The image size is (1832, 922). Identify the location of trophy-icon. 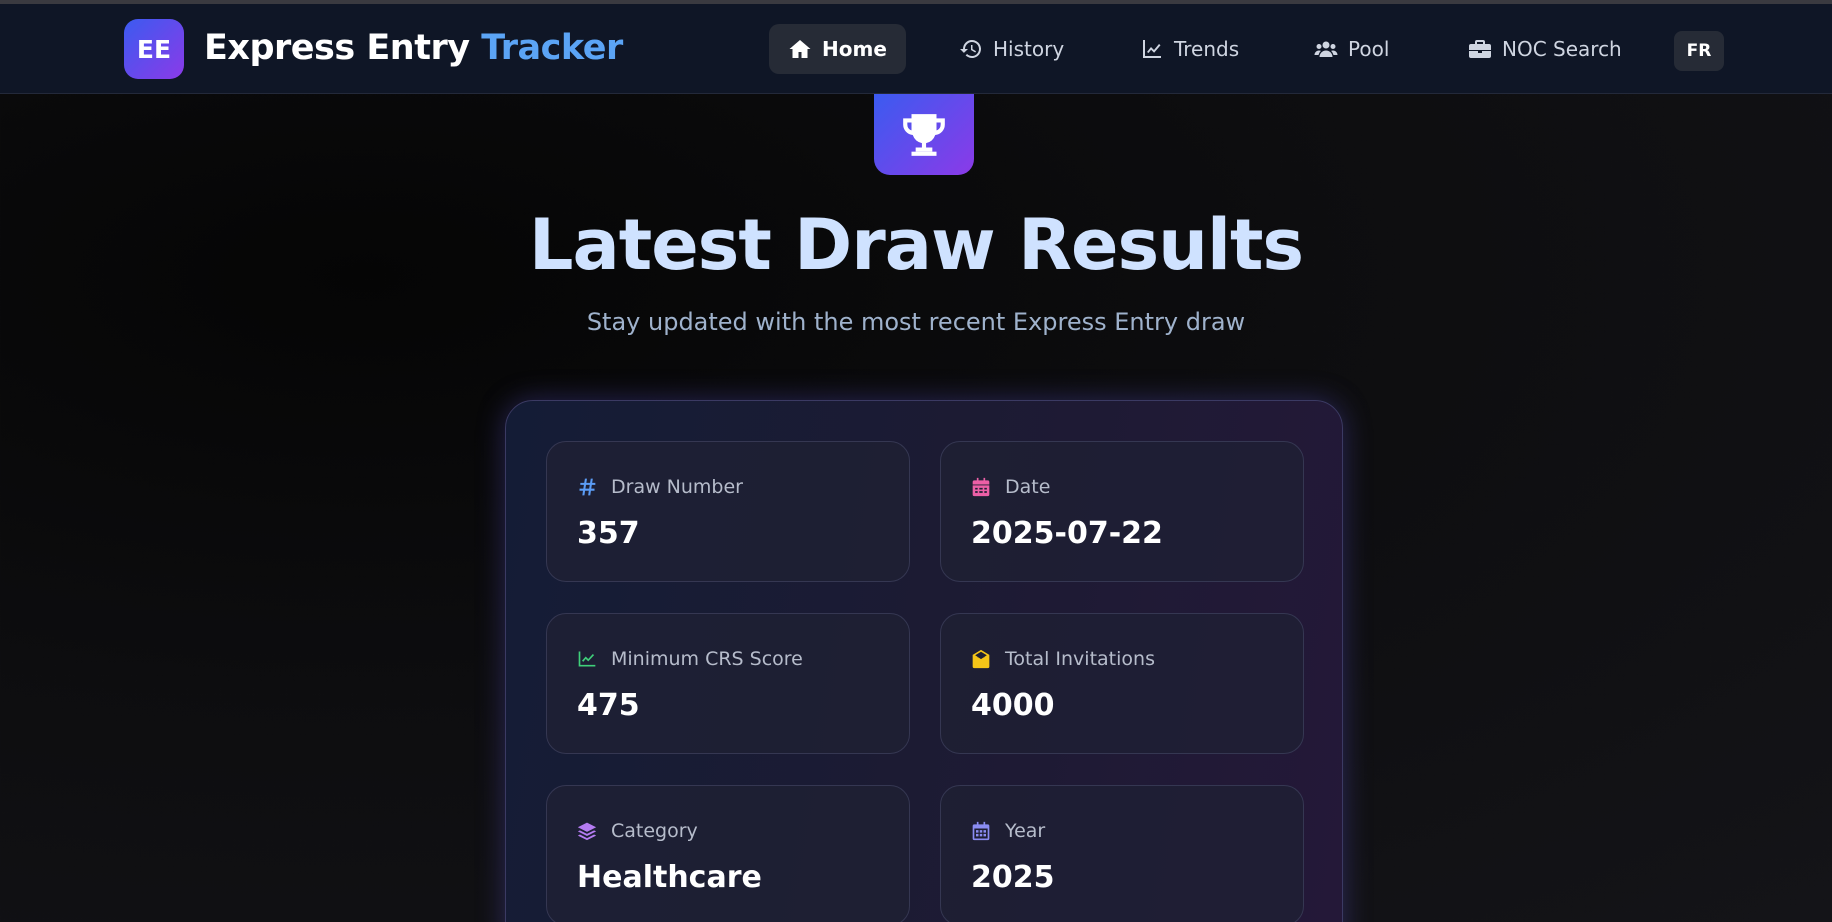
(924, 134).